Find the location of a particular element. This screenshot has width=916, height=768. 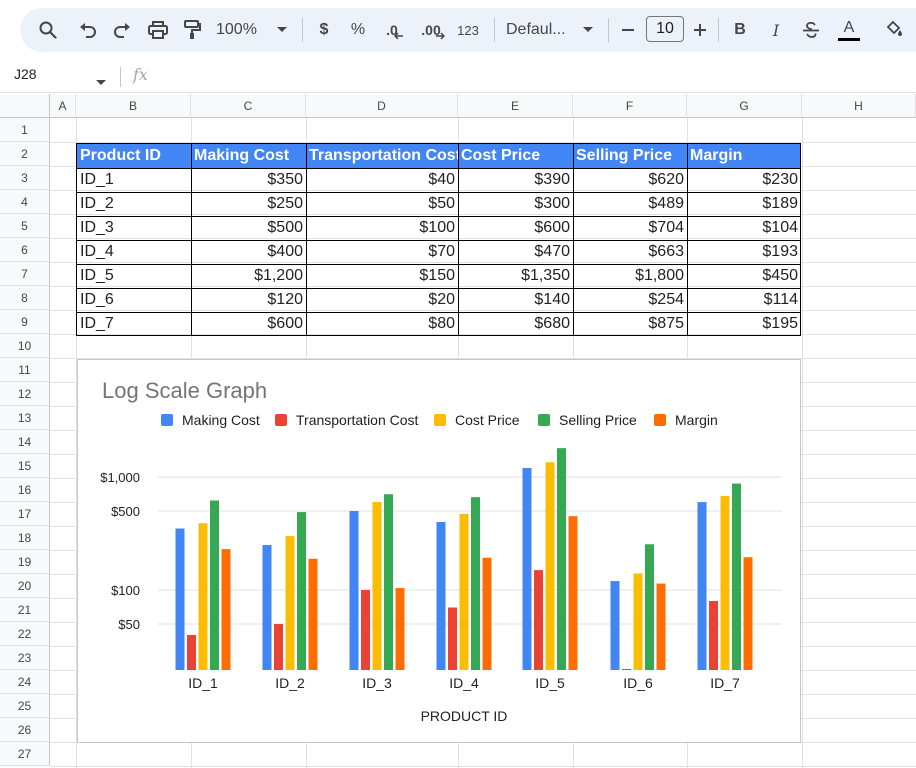

column-header-f: F is located at coordinates (630, 106).